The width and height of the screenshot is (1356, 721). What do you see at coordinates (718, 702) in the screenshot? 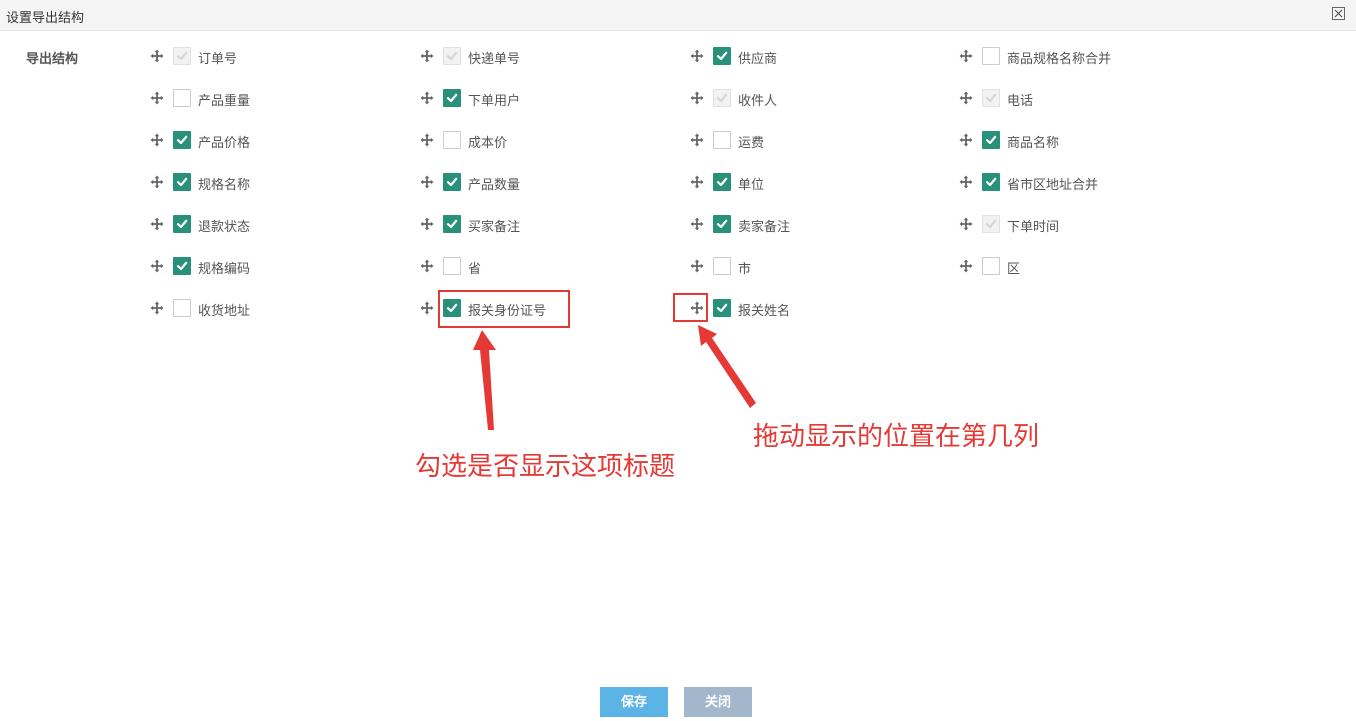
I see `close-button: 关闭` at bounding box center [718, 702].